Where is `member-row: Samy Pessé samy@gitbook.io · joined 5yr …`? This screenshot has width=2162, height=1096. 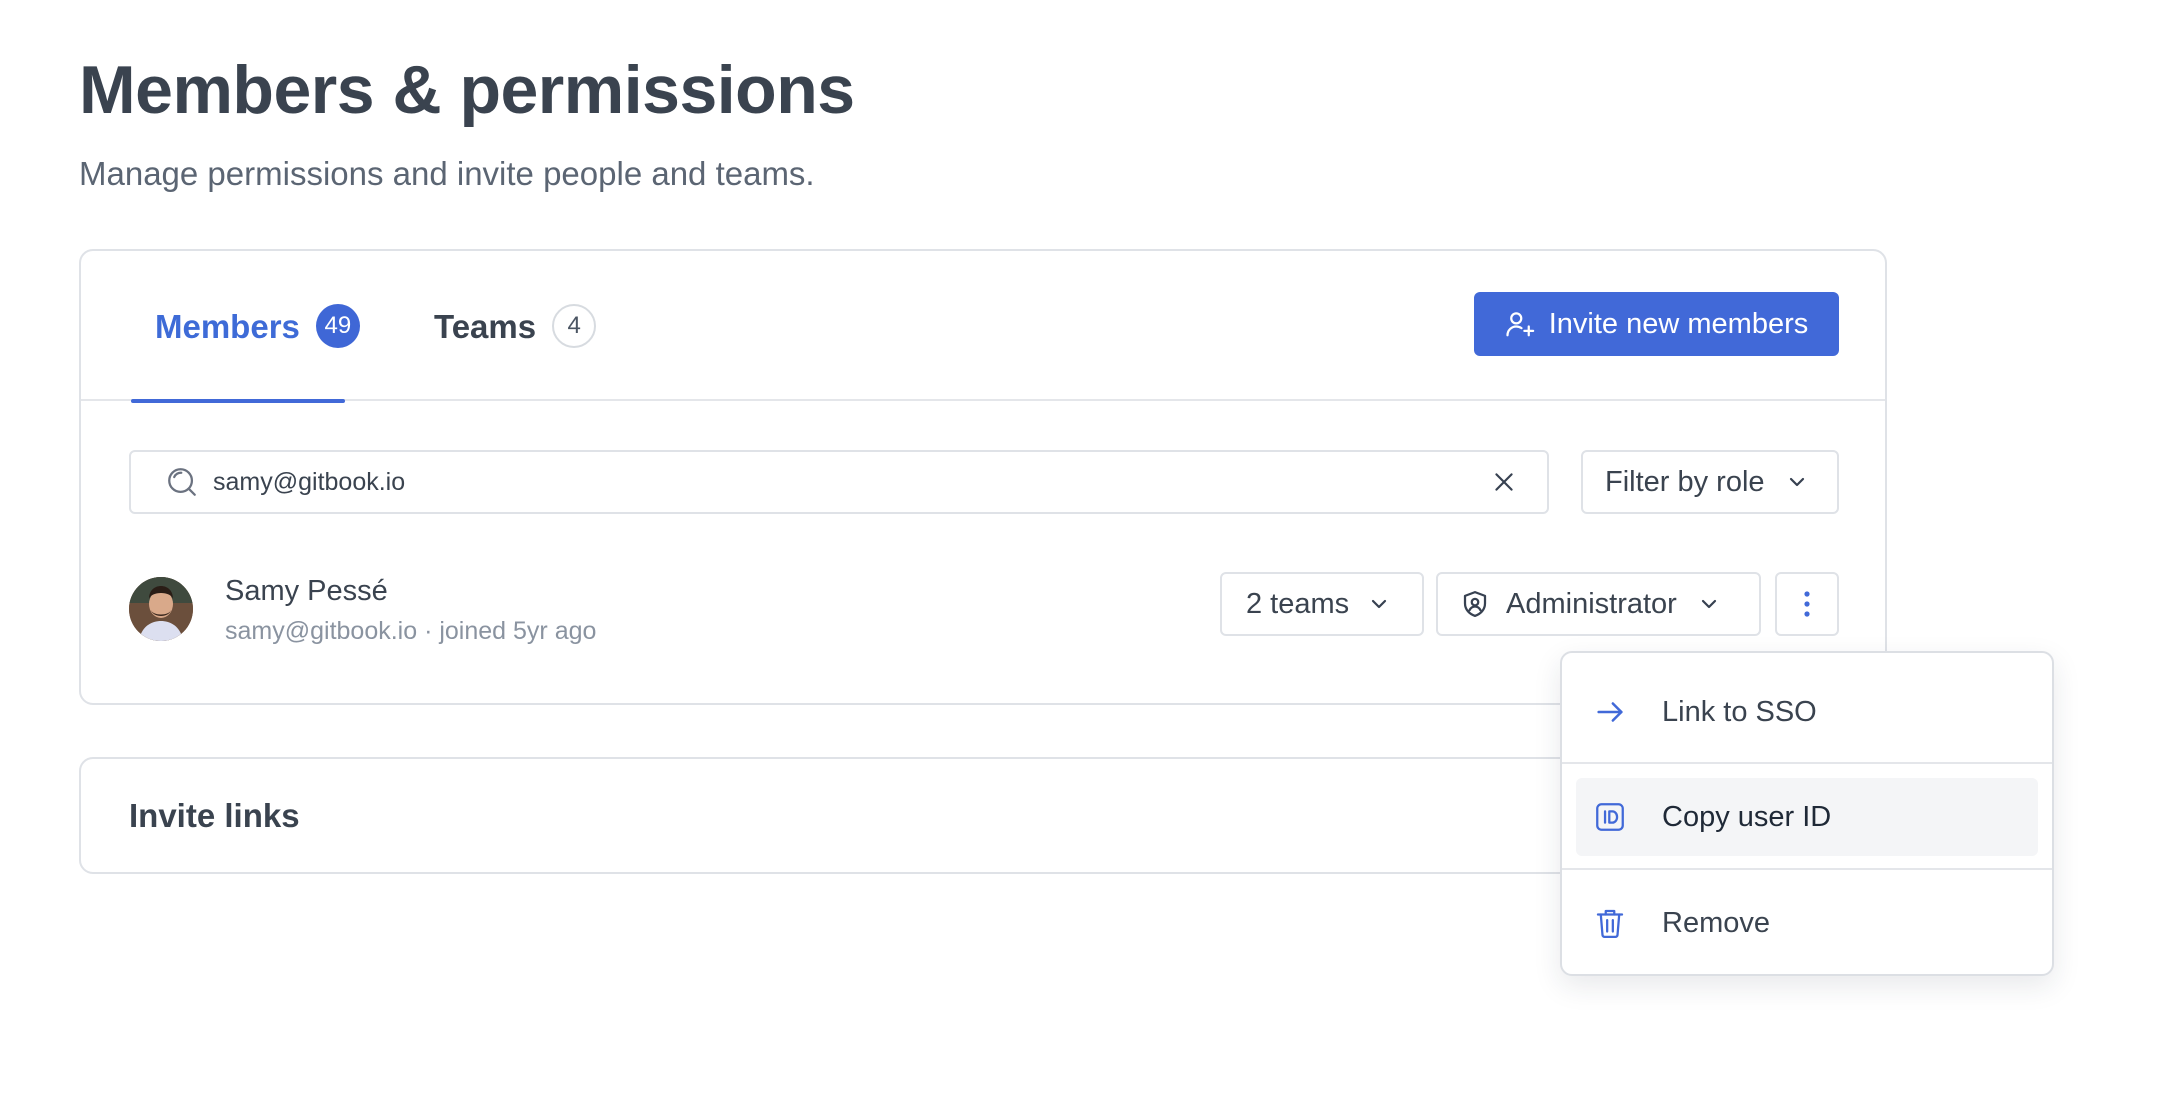 member-row: Samy Pessé samy@gitbook.io · joined 5yr … is located at coordinates (984, 609).